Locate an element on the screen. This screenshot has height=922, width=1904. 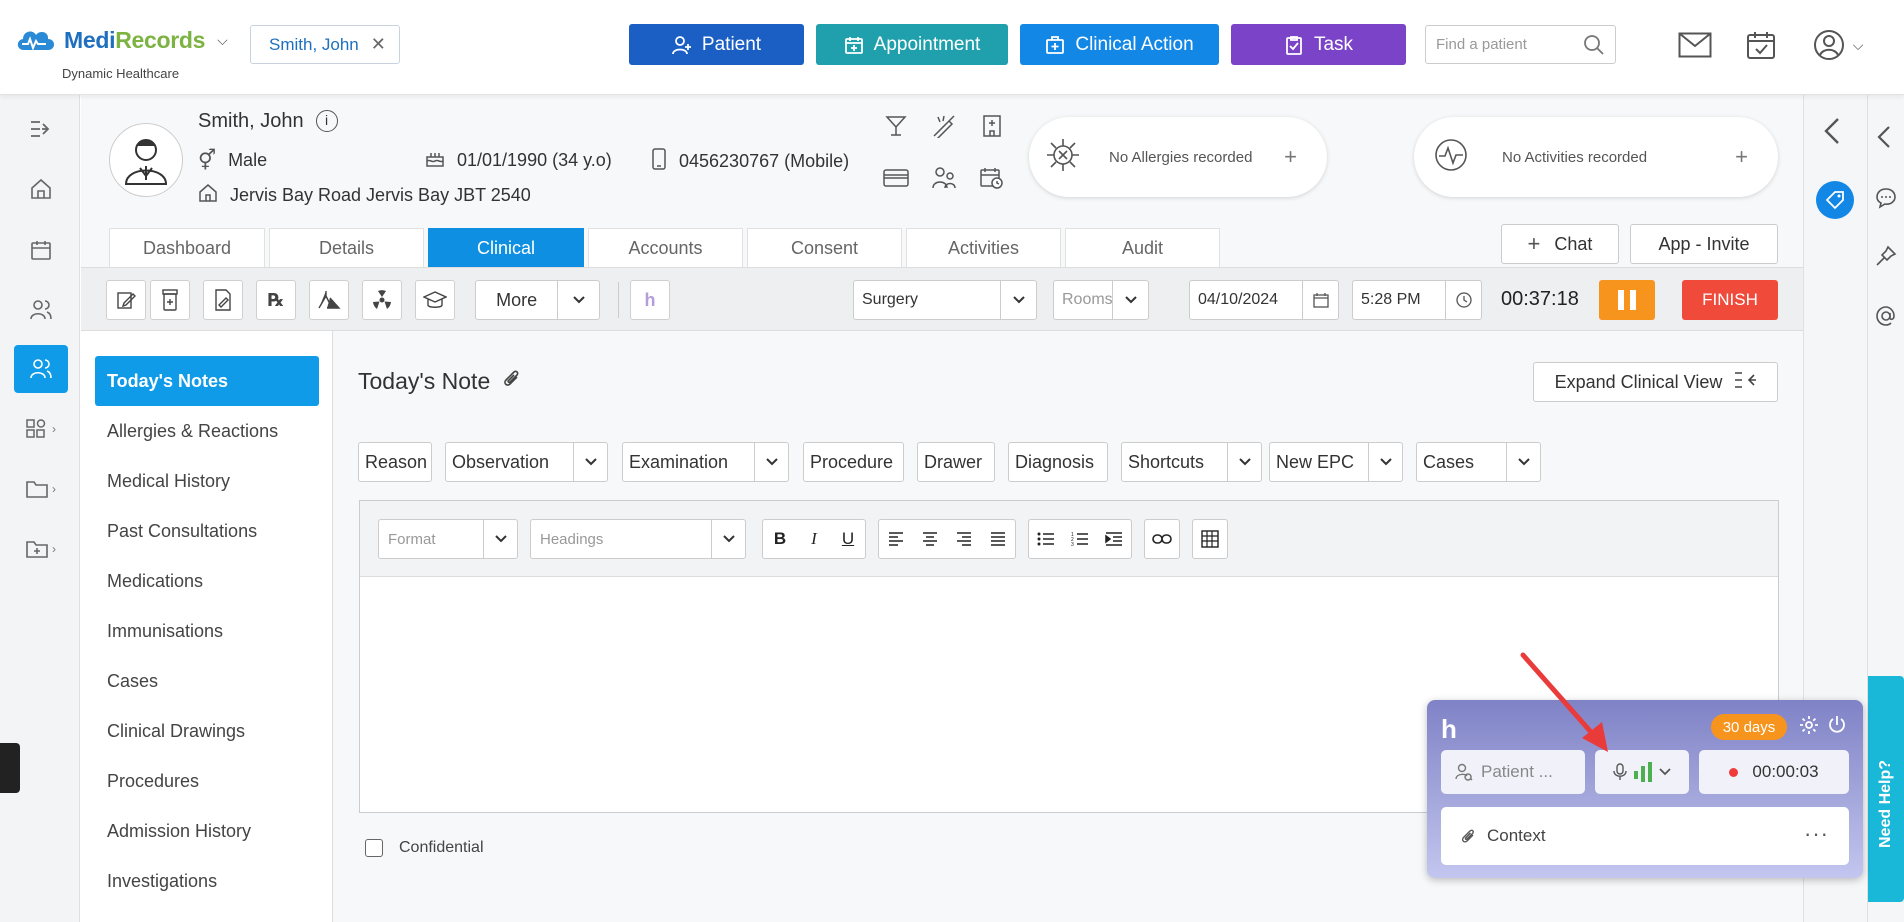
apps-grid-icon: › is located at coordinates (41, 429).